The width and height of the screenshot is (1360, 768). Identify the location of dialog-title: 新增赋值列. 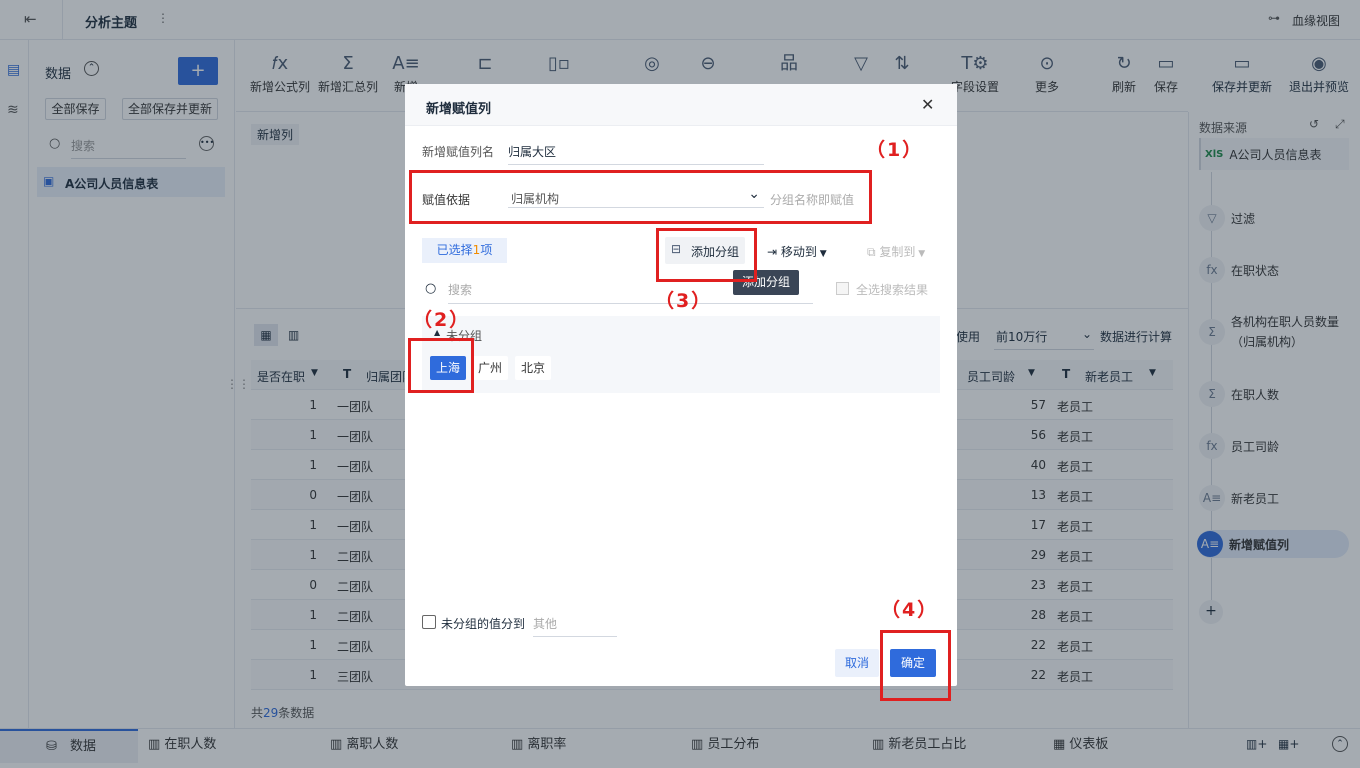
(459, 109).